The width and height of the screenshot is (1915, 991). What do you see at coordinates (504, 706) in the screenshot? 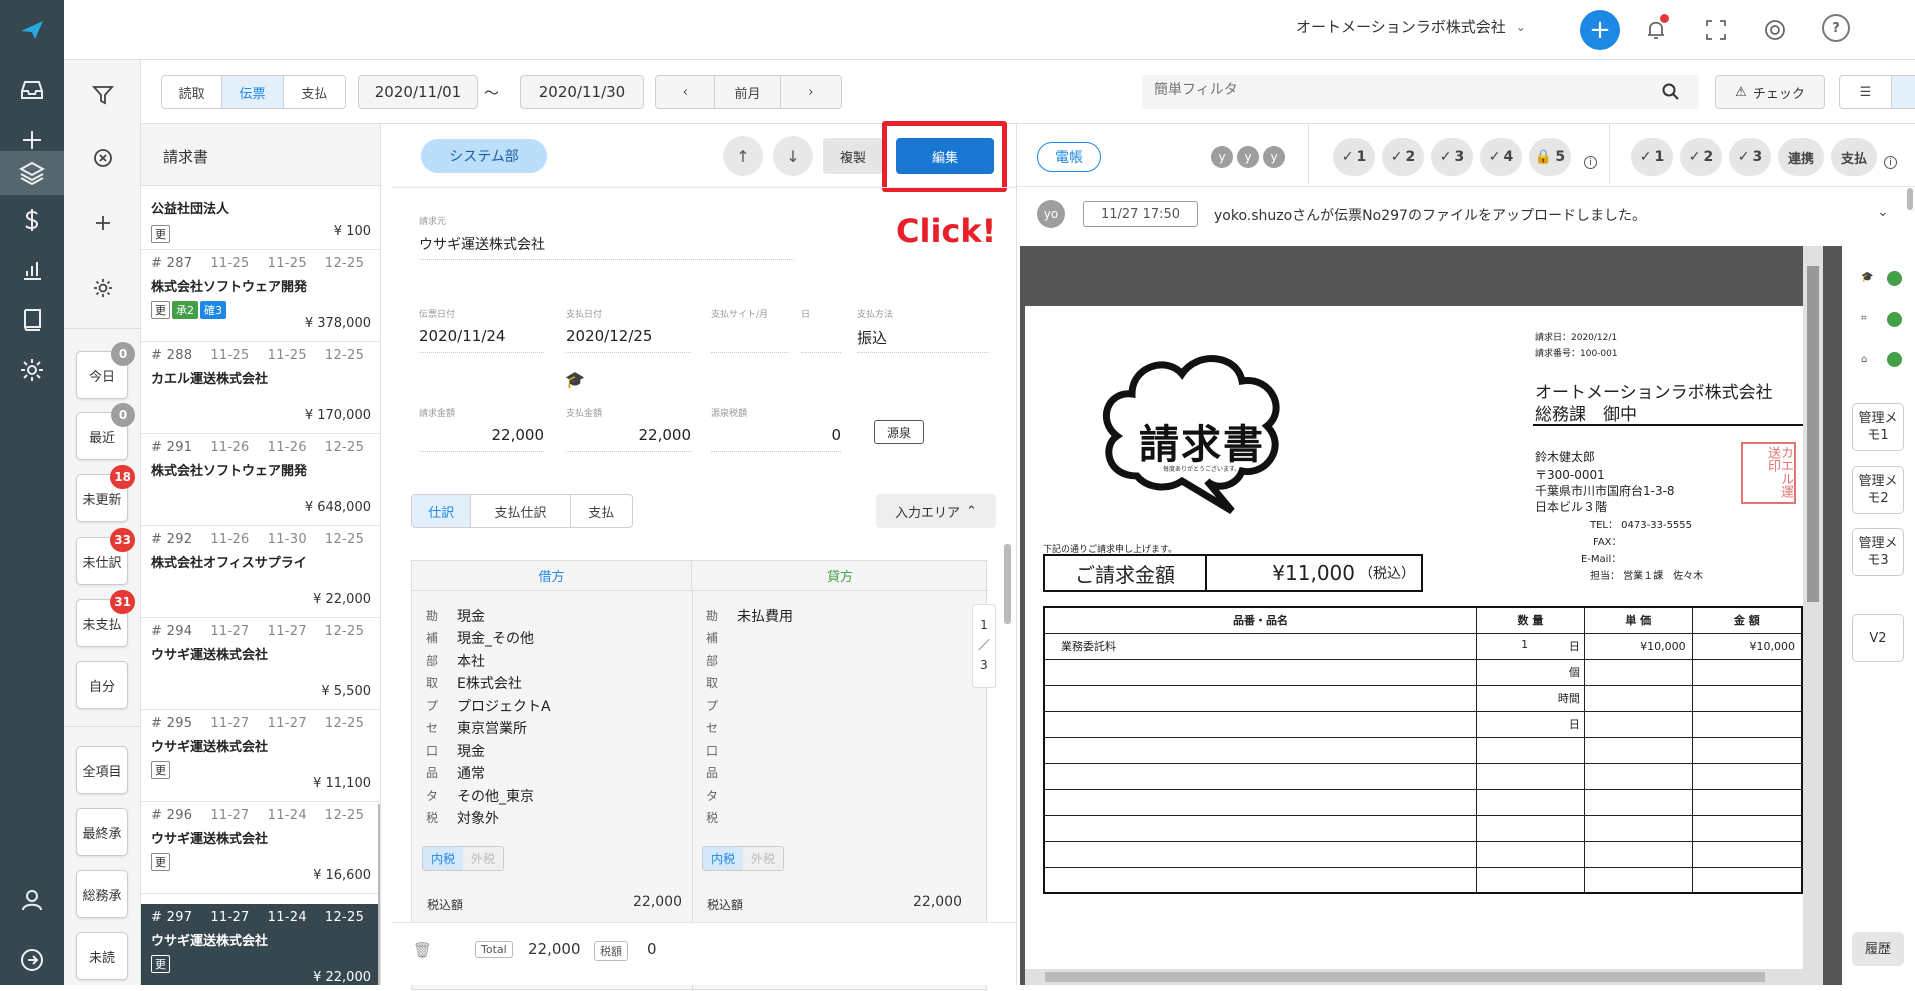
I see `debit-value: プロジェクトA` at bounding box center [504, 706].